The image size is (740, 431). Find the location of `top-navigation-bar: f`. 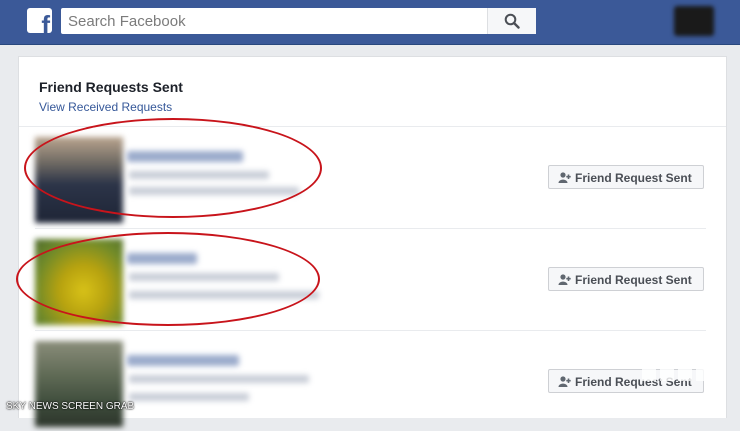

top-navigation-bar: f is located at coordinates (370, 22).